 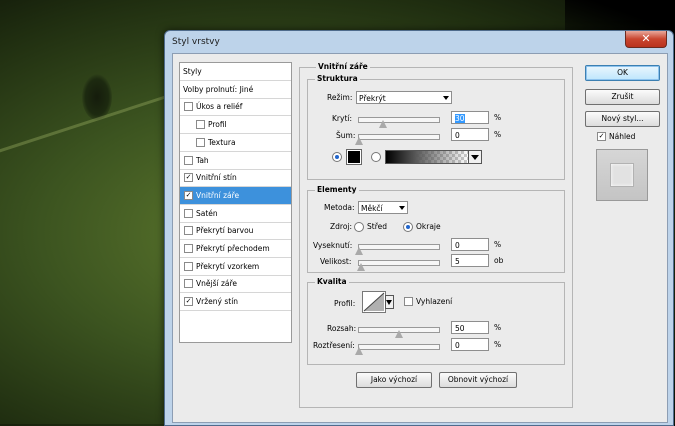 I want to click on choke-input: 0, so click(x=470, y=244).